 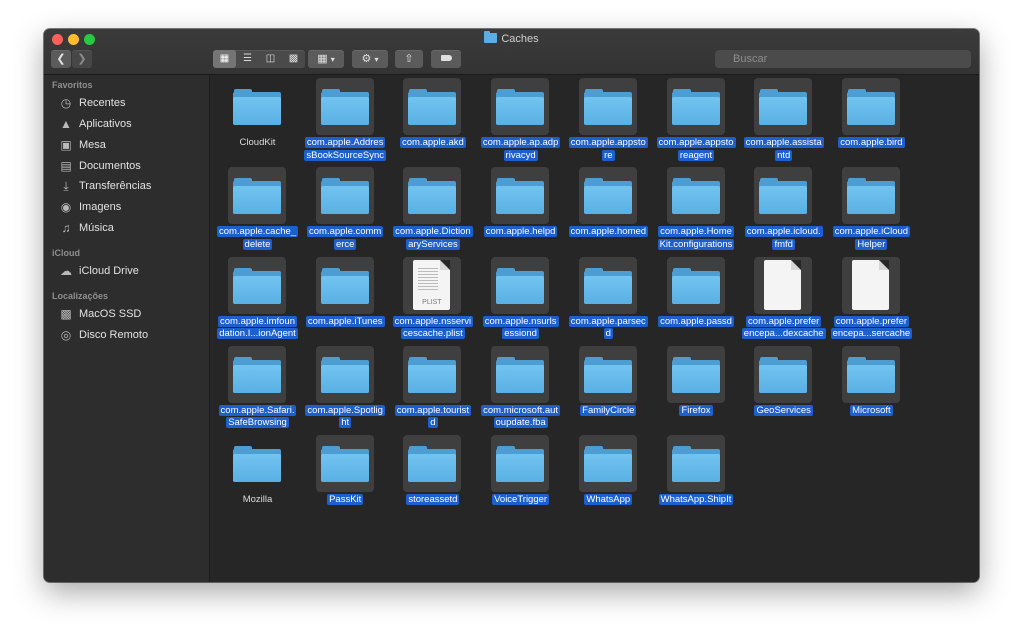 I want to click on file-name-label: FamilyCircle, so click(x=608, y=411).